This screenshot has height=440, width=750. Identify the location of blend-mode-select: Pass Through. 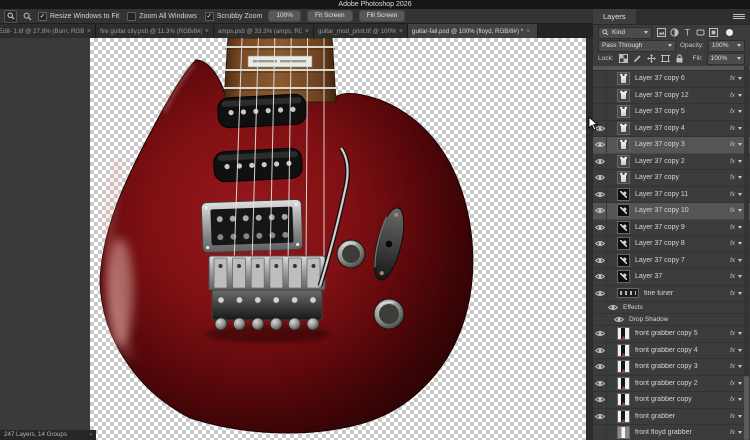
(637, 45).